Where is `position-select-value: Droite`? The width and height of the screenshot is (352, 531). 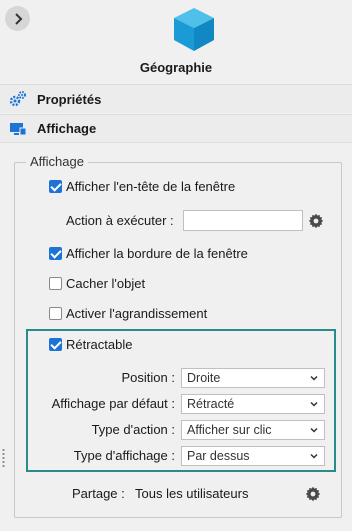 position-select-value: Droite is located at coordinates (204, 378).